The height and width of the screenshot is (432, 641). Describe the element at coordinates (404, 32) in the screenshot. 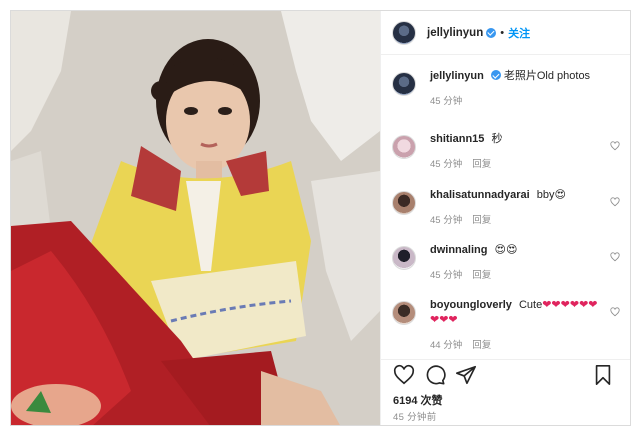

I see `author-avatar` at that location.